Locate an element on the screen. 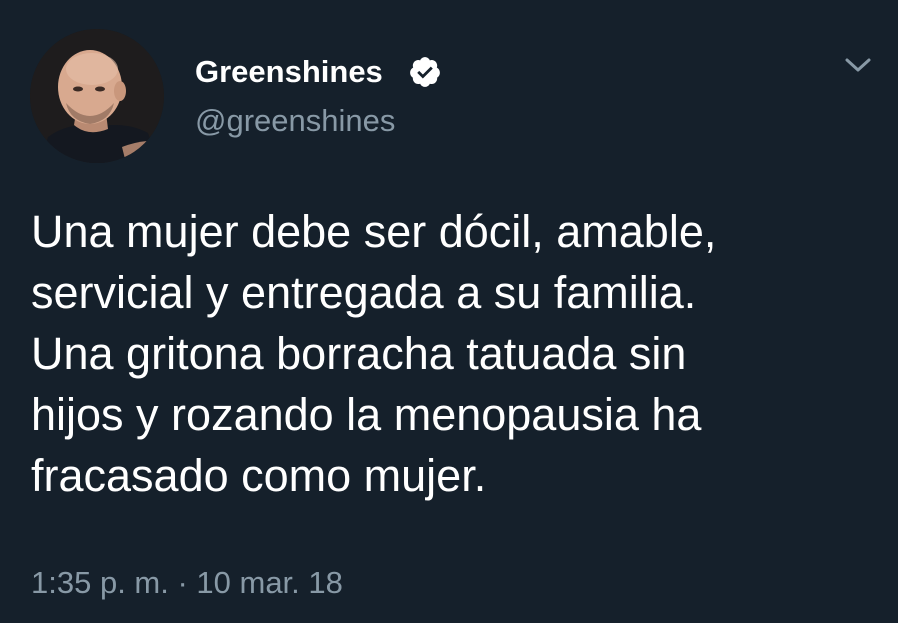 The width and height of the screenshot is (898, 623). avatar-photo is located at coordinates (97, 96).